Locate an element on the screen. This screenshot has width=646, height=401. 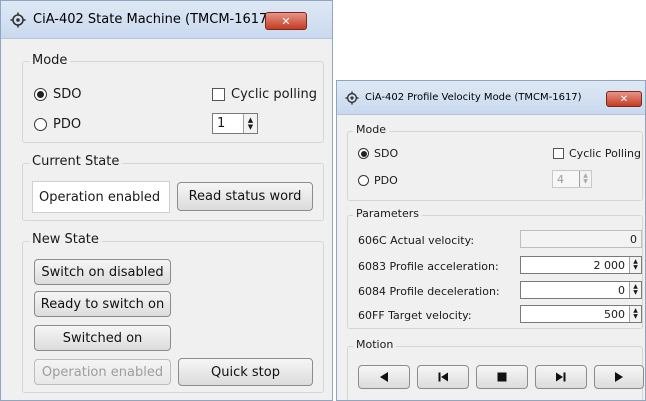
cyclic-polling-checkbox: Cyclic Polling is located at coordinates (597, 153).